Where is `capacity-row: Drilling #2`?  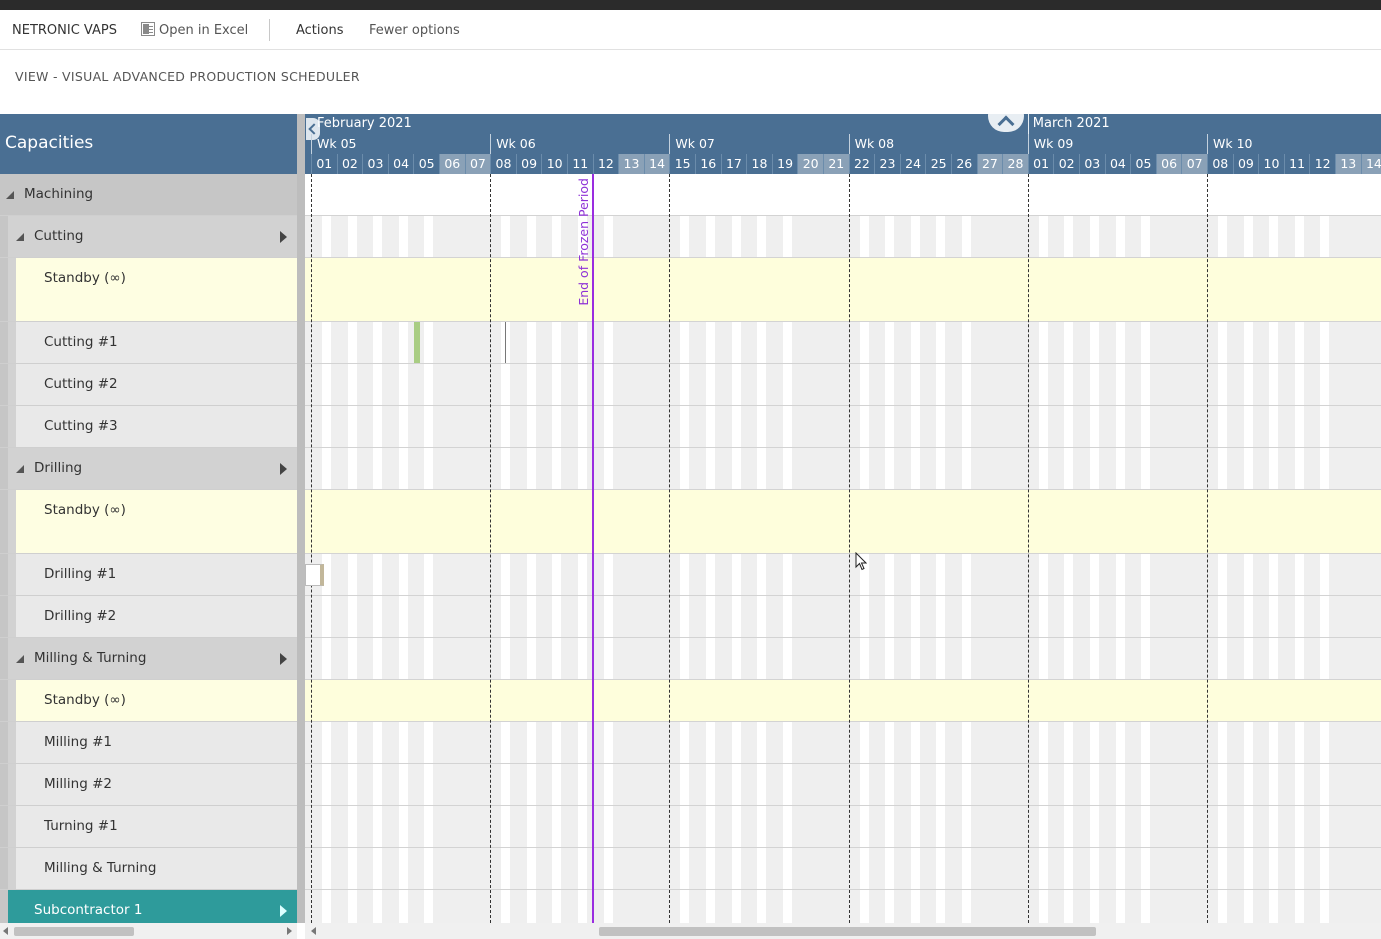
capacity-row: Drilling #2 is located at coordinates (148, 617).